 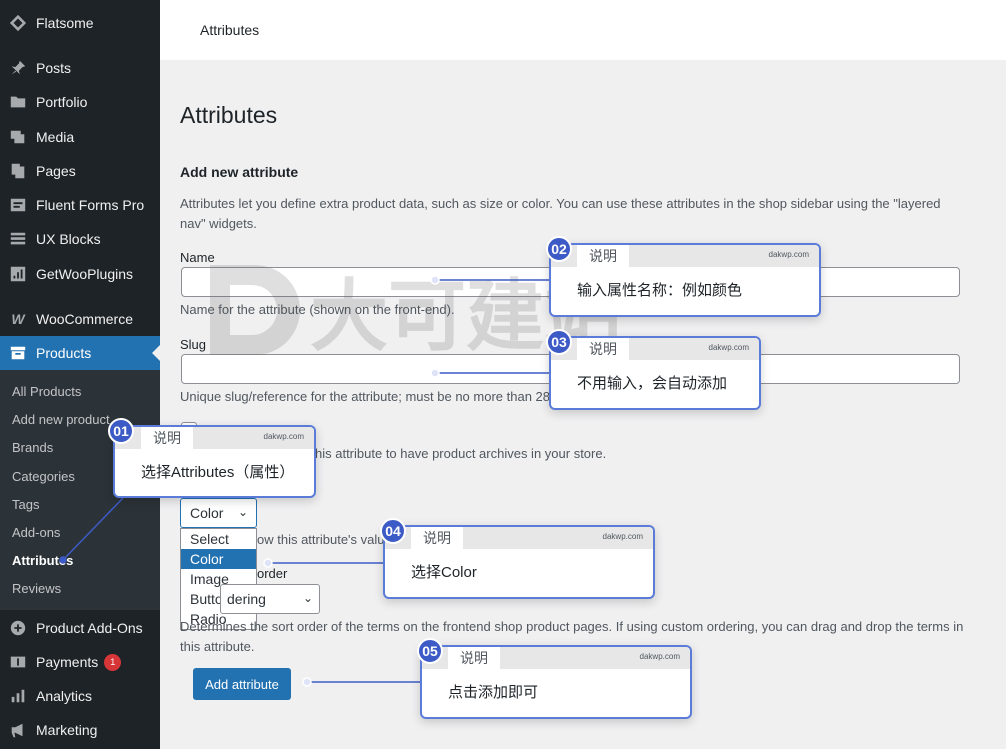 I want to click on sidebar-item-ux-blocks: UX Blocks, so click(x=80, y=239).